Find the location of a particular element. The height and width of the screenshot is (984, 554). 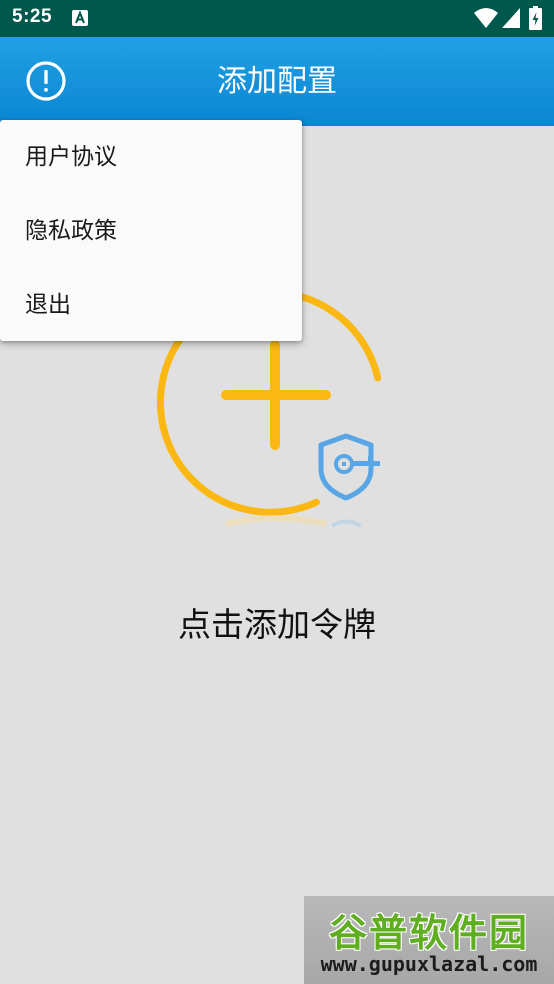

menu-item-user-agreement: 用户协议 is located at coordinates (151, 157).